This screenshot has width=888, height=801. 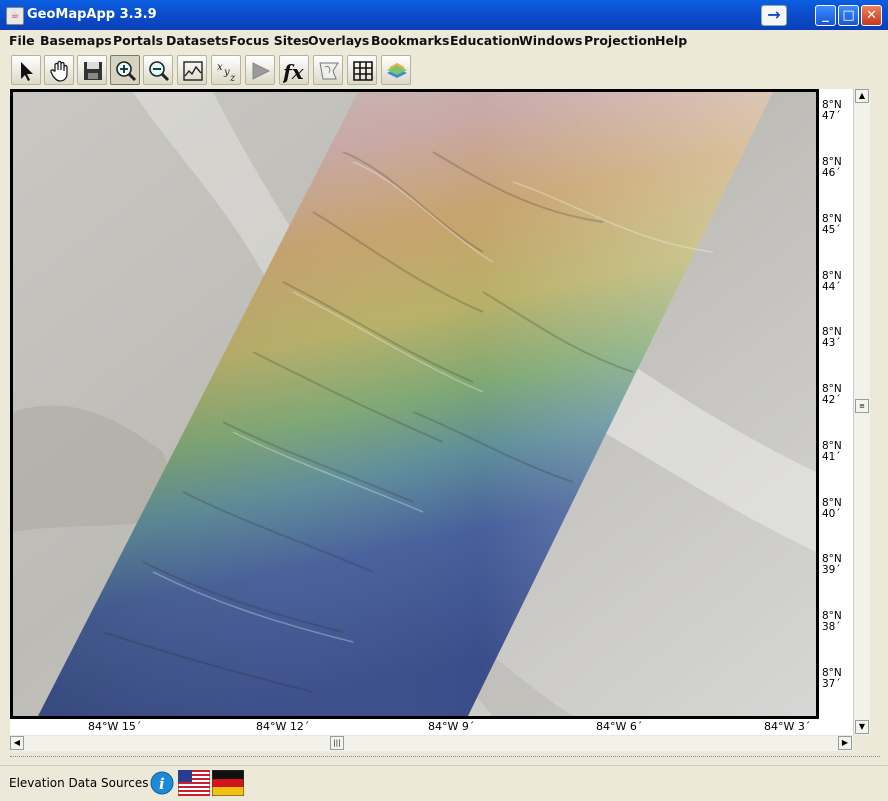 I want to click on maximize-button: □, so click(x=848, y=15).